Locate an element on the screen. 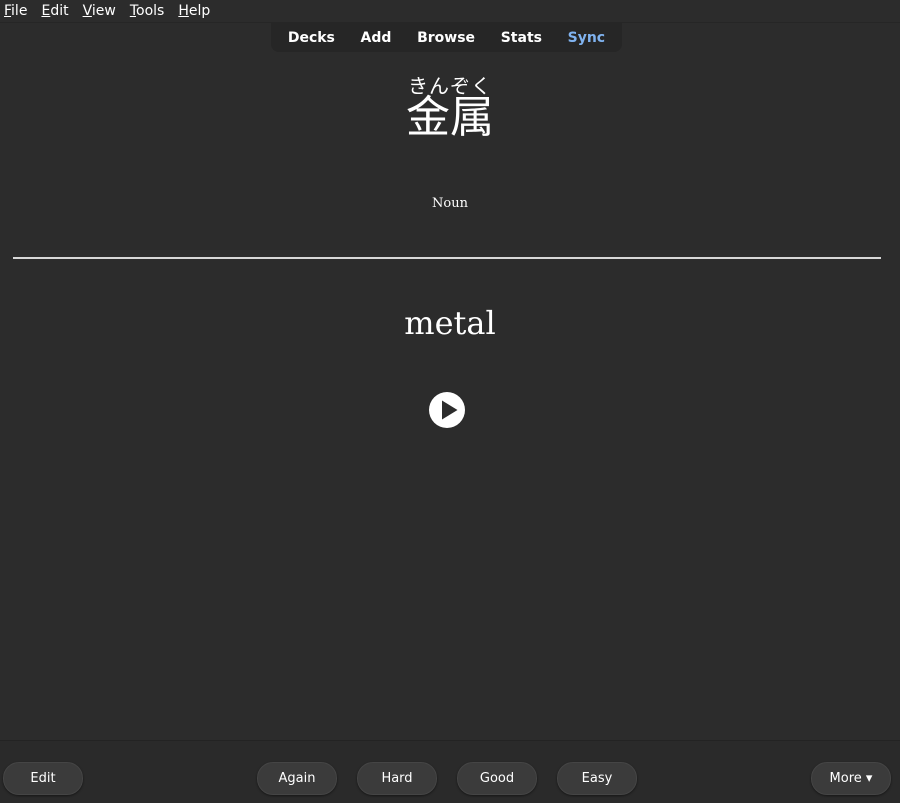 The height and width of the screenshot is (803, 900). part-of-speech: Noun is located at coordinates (450, 203).